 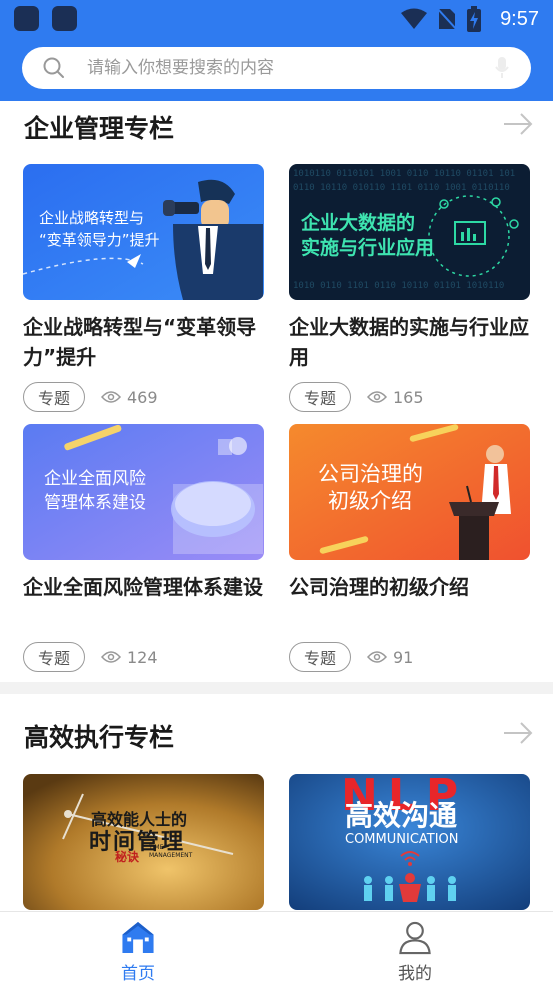 I want to click on nav-item-profile: 我的, so click(x=415, y=947).